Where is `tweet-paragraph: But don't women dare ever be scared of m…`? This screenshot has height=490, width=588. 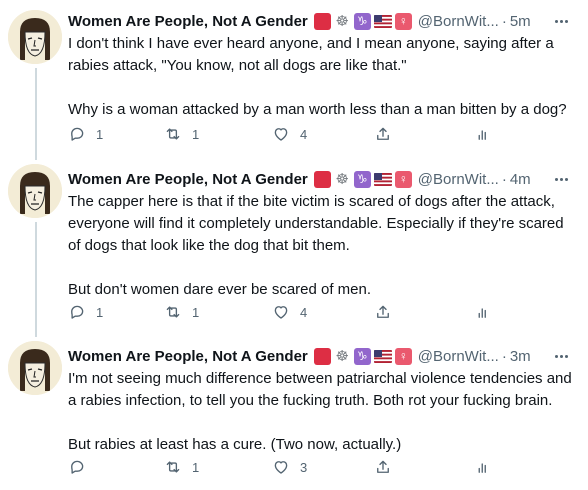 tweet-paragraph: But don't women dare ever be scared of m… is located at coordinates (220, 289).